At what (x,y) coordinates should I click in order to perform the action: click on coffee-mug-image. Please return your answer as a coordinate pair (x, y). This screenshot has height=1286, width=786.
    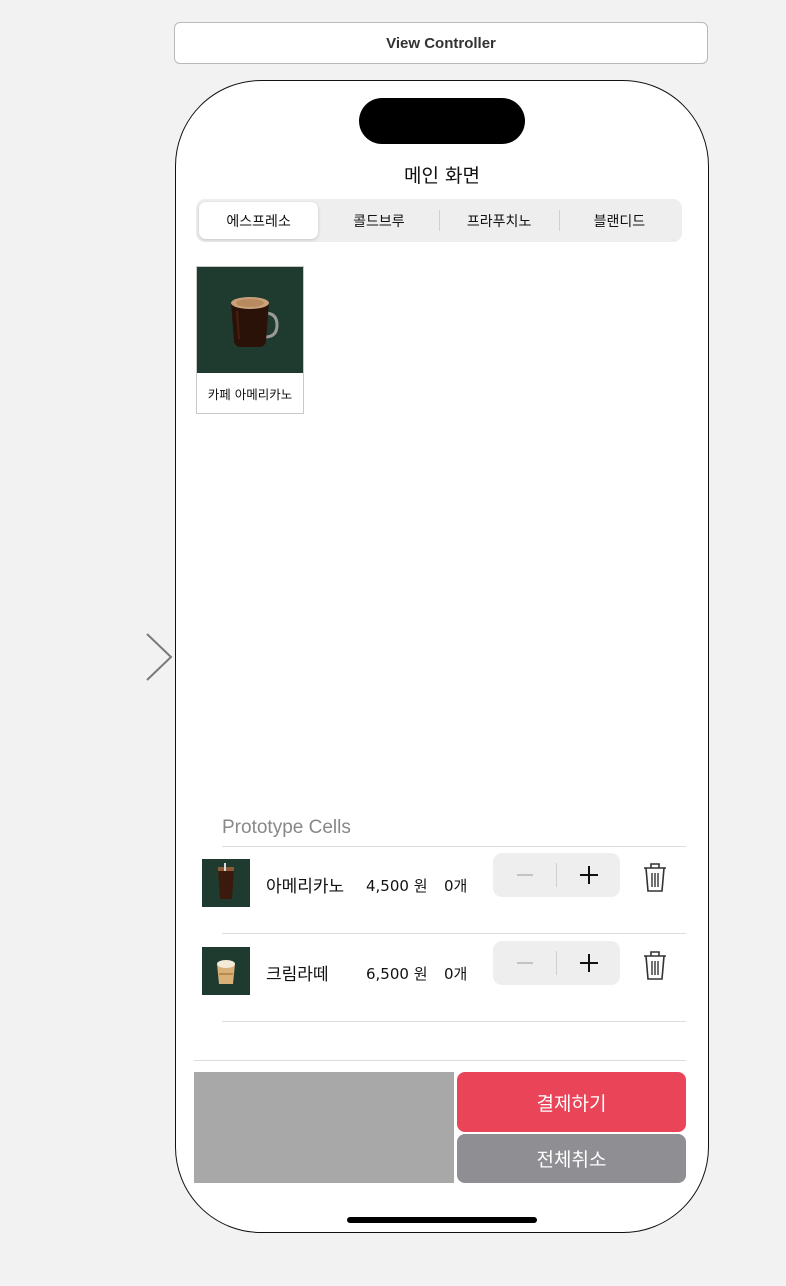
    Looking at the image, I should click on (250, 320).